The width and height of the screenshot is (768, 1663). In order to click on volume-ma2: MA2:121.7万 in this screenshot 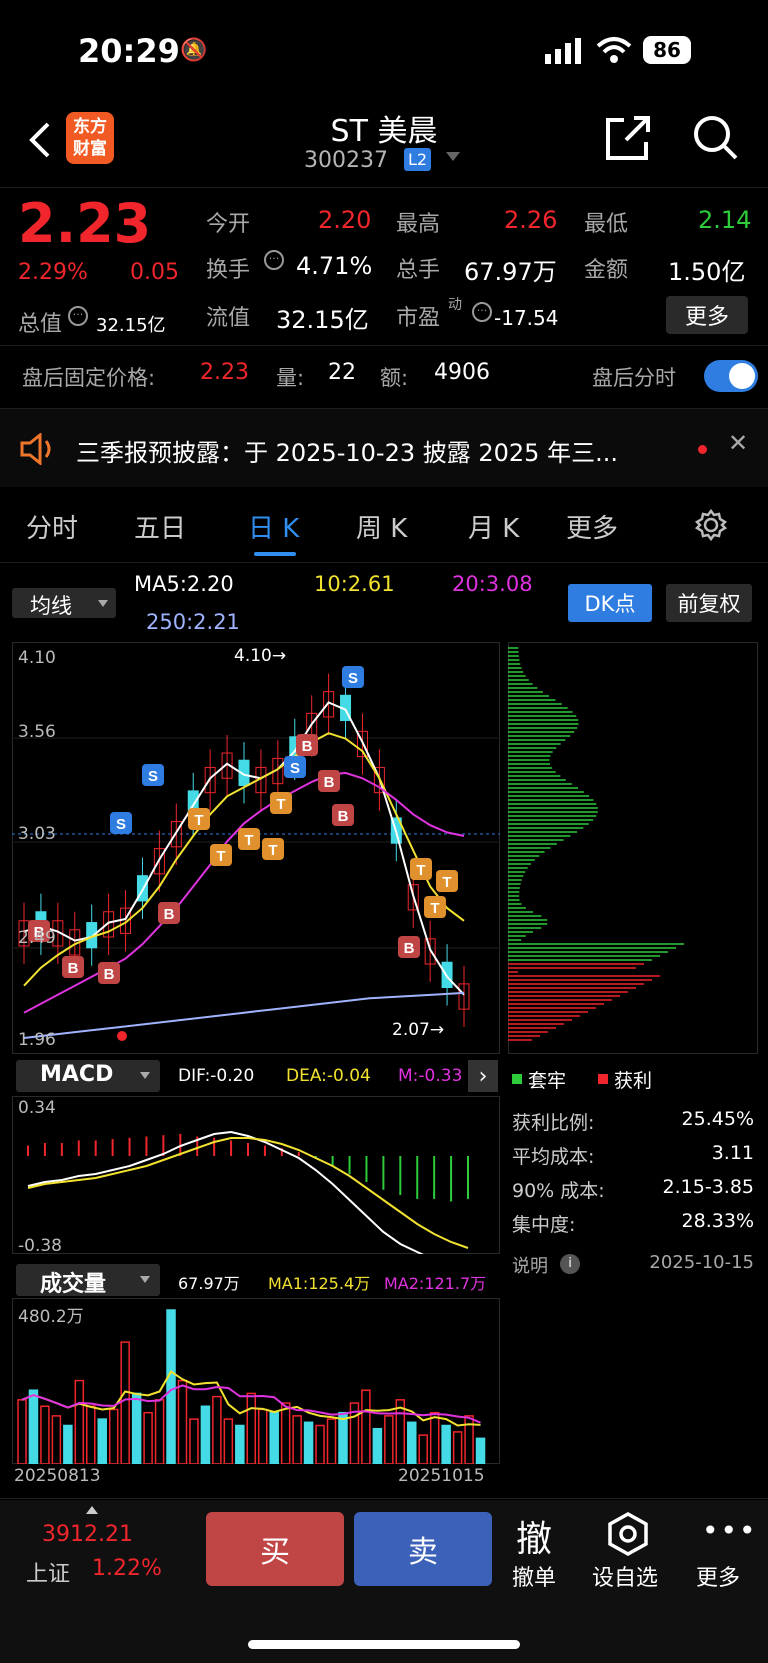, I will do `click(435, 1283)`.